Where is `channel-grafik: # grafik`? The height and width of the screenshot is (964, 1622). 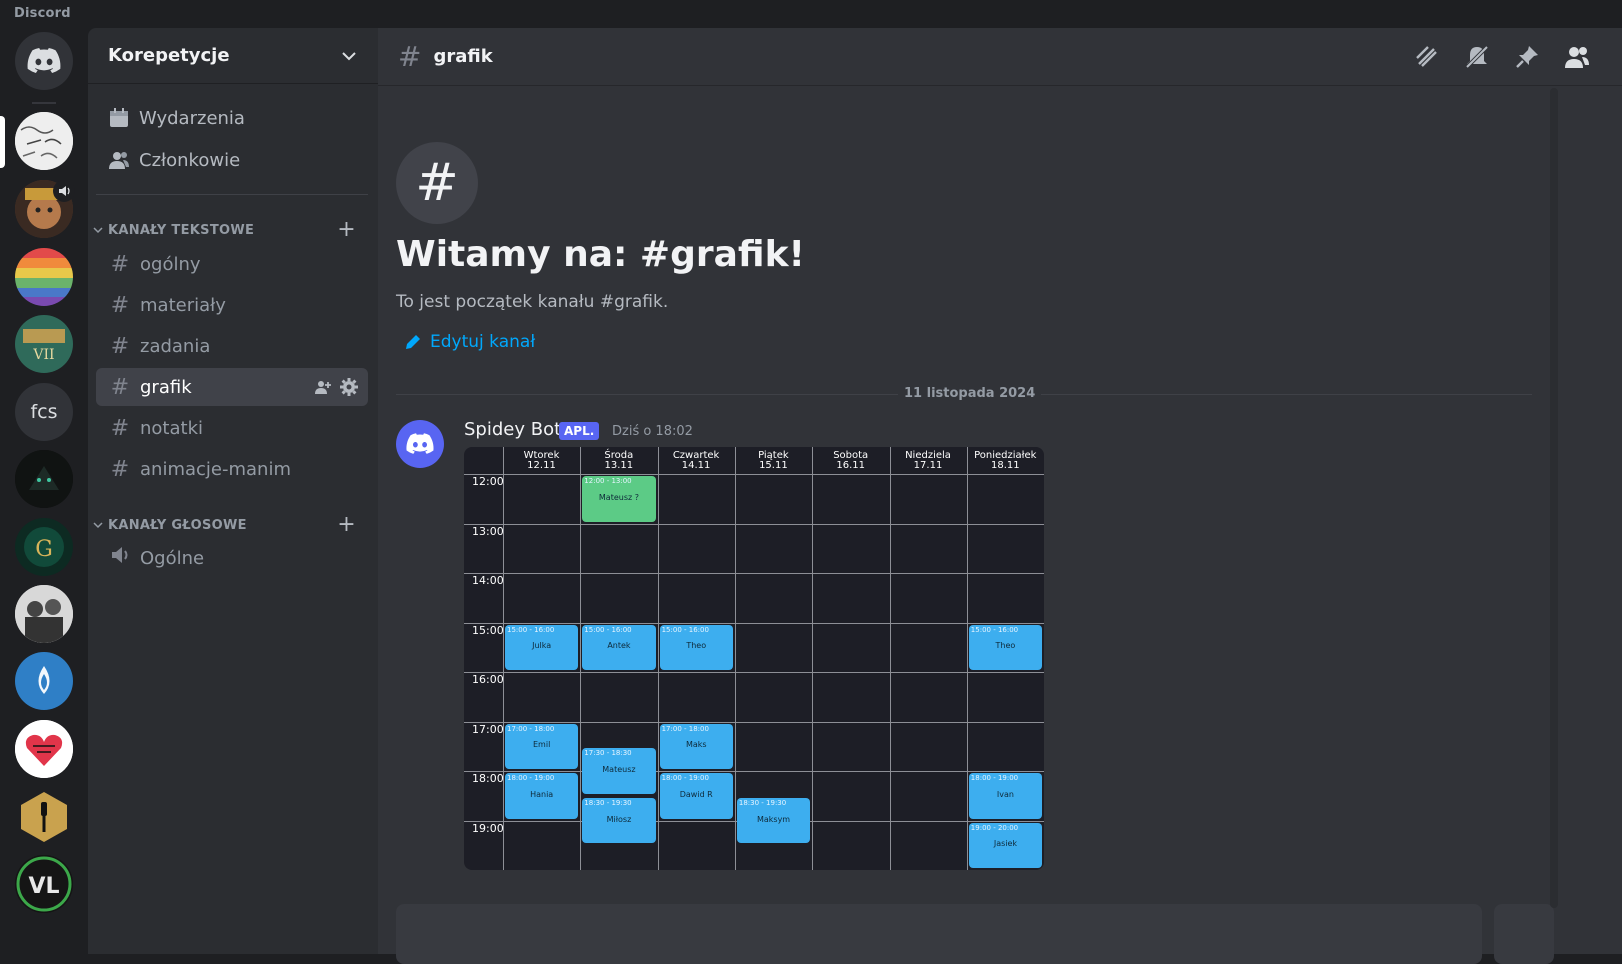 channel-grafik: # grafik is located at coordinates (232, 387).